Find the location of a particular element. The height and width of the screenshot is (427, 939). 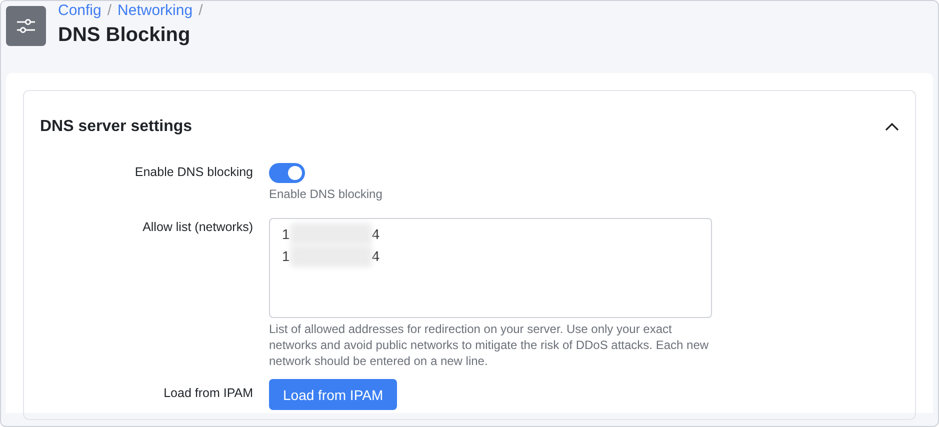

card-title: DNS server settings is located at coordinates (116, 127).